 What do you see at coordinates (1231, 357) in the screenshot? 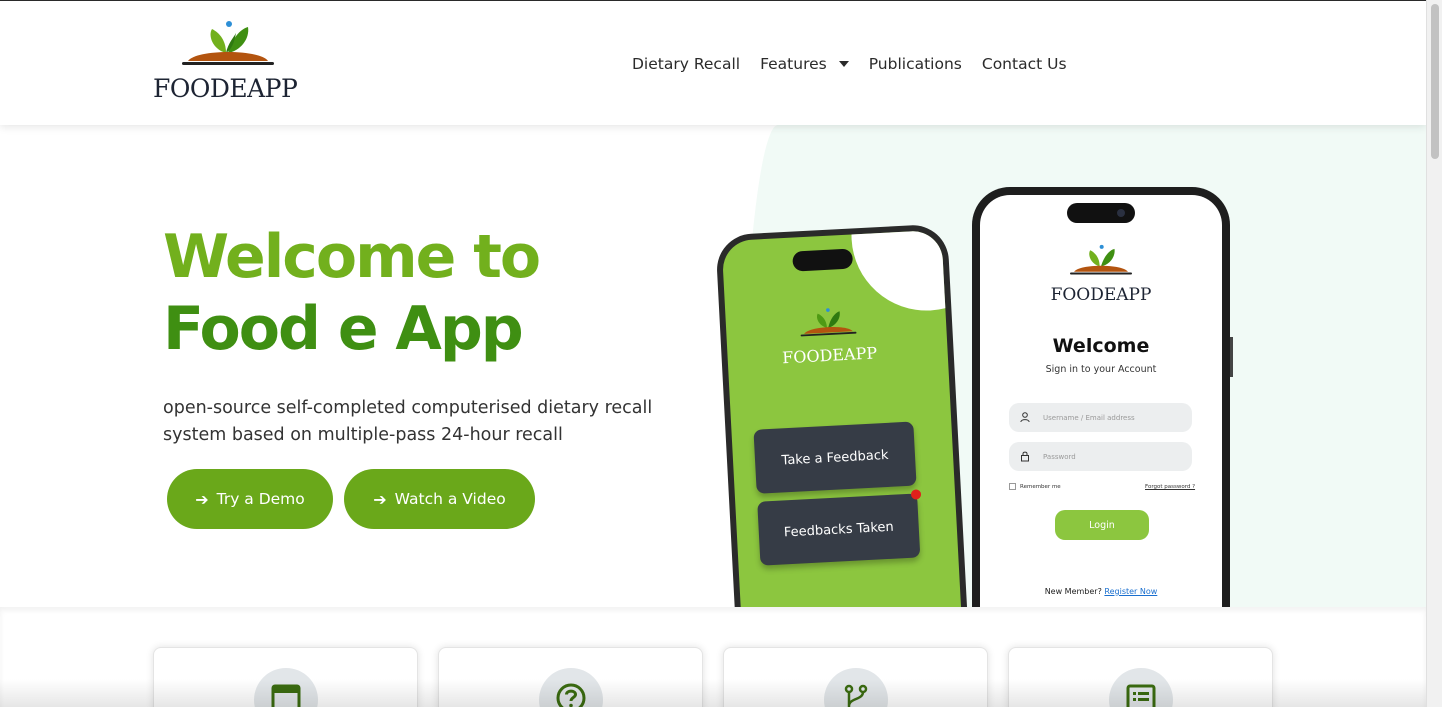
I see `phone-side-button` at bounding box center [1231, 357].